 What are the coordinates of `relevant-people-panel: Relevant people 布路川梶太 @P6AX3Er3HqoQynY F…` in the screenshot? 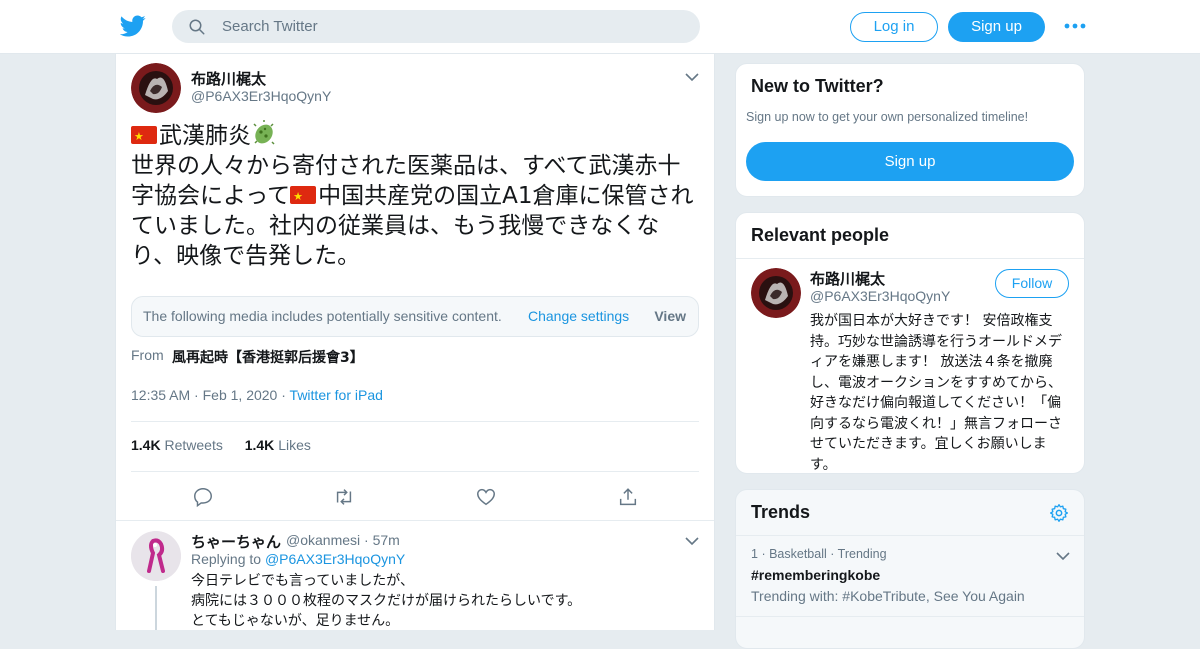 It's located at (910, 343).